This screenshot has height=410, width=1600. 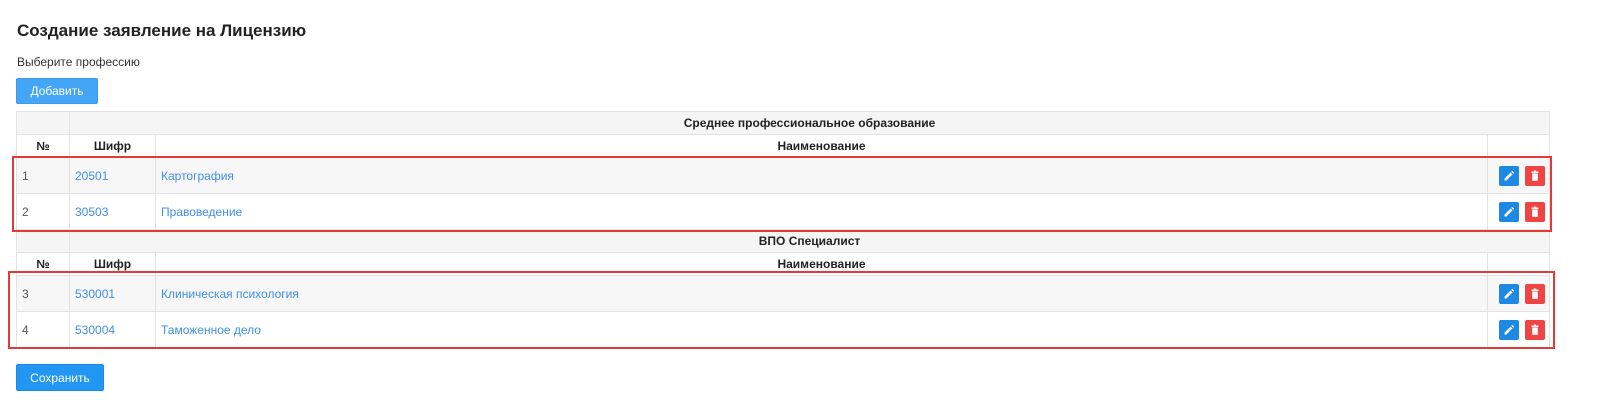 I want to click on page-title: Создание заявление на Лицензию, so click(x=162, y=30).